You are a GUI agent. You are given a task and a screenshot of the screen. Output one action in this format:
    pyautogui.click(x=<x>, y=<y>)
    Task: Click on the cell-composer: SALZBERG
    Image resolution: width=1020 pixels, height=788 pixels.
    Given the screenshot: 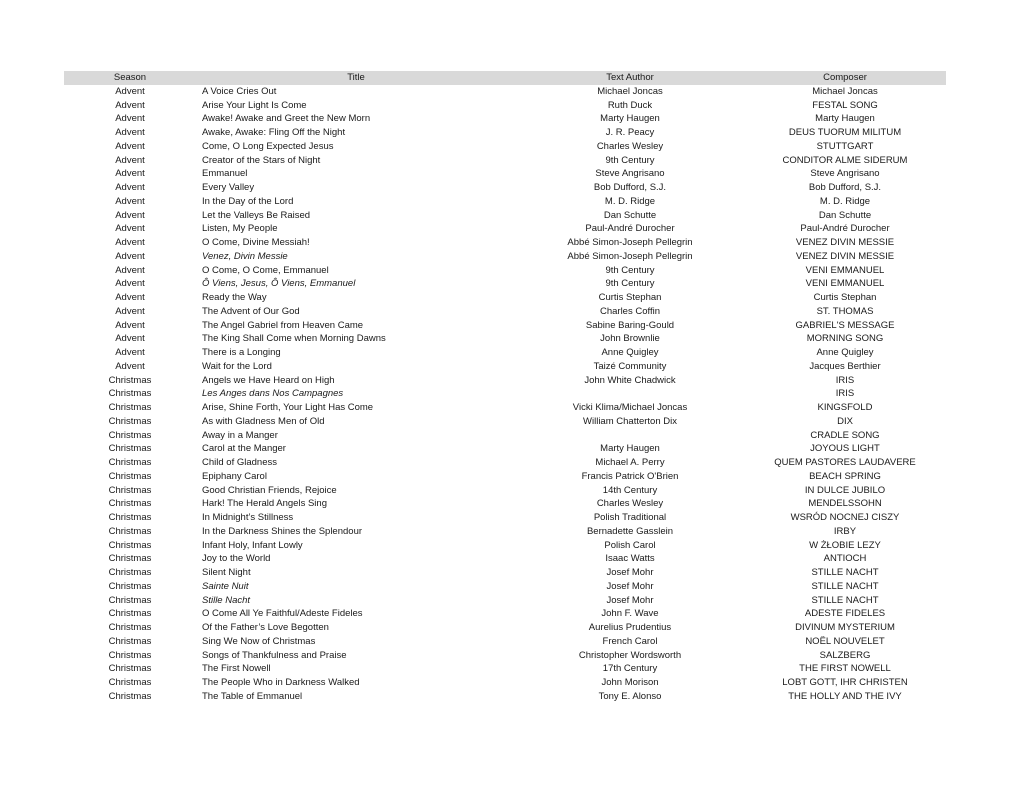 What is the action you would take?
    pyautogui.click(x=845, y=655)
    